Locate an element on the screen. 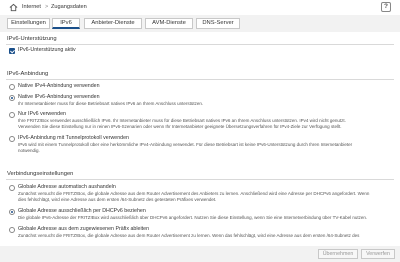 The height and width of the screenshot is (262, 400). tab-anbieter-dienste: Anbieter-Dienste is located at coordinates (113, 23).